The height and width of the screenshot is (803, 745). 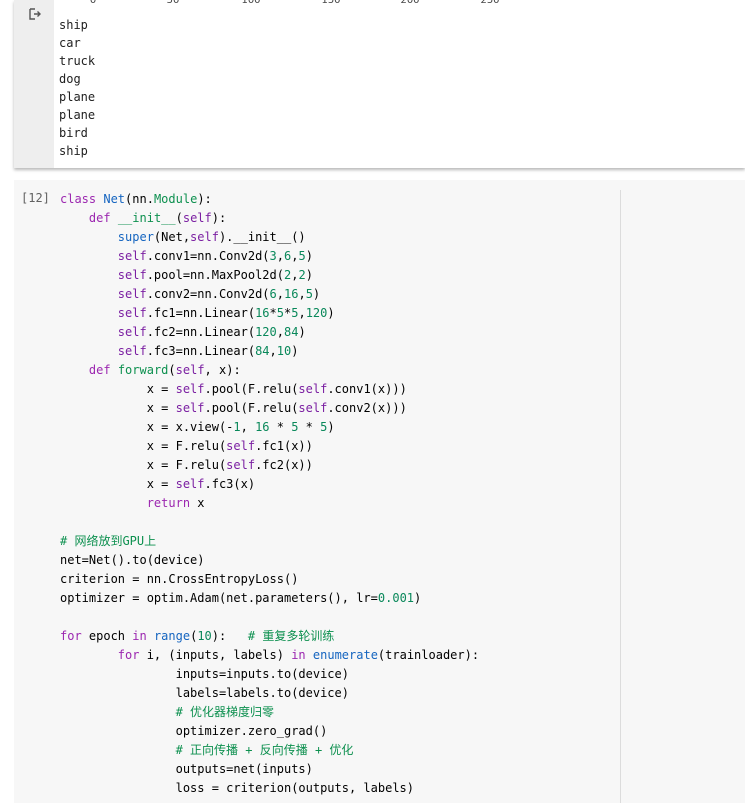 I want to click on output-line: bird, so click(x=73, y=133).